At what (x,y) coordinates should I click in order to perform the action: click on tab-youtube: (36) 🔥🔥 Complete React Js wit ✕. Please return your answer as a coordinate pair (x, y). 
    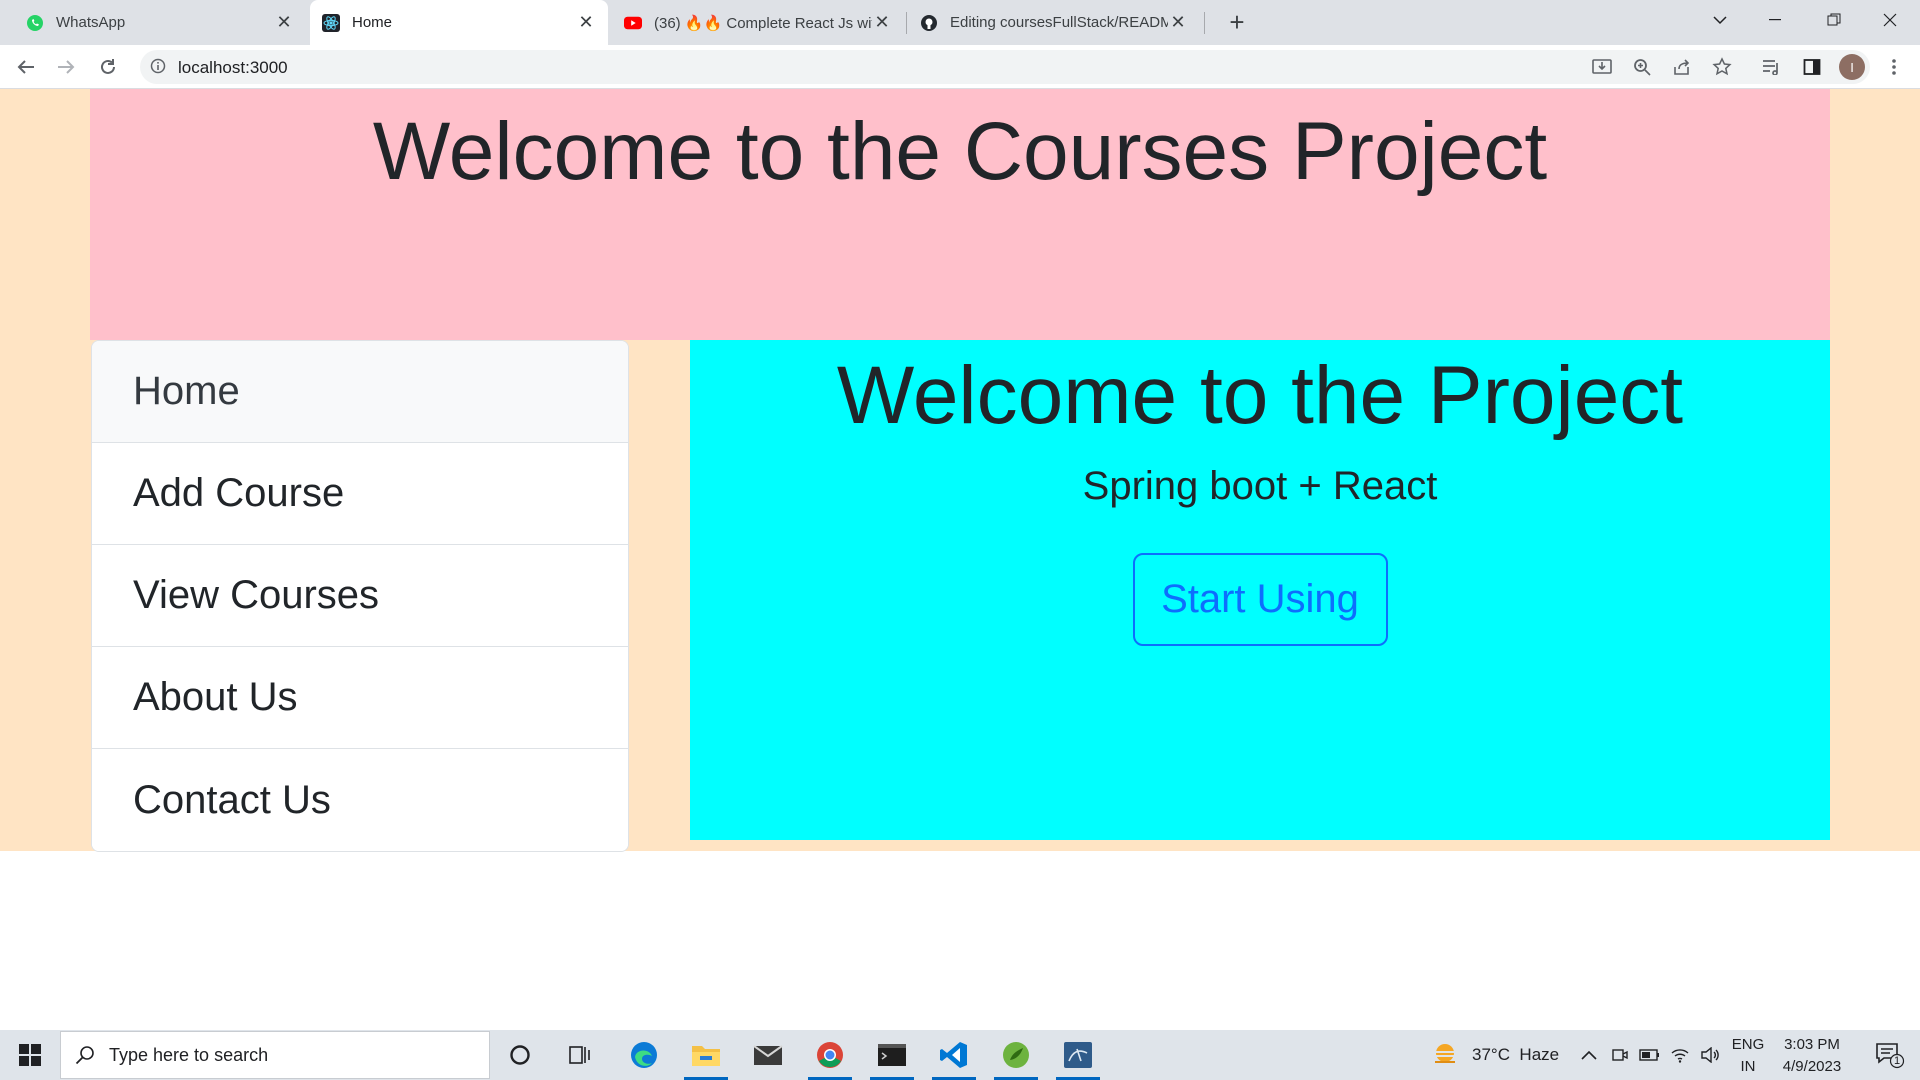
    Looking at the image, I should click on (758, 22).